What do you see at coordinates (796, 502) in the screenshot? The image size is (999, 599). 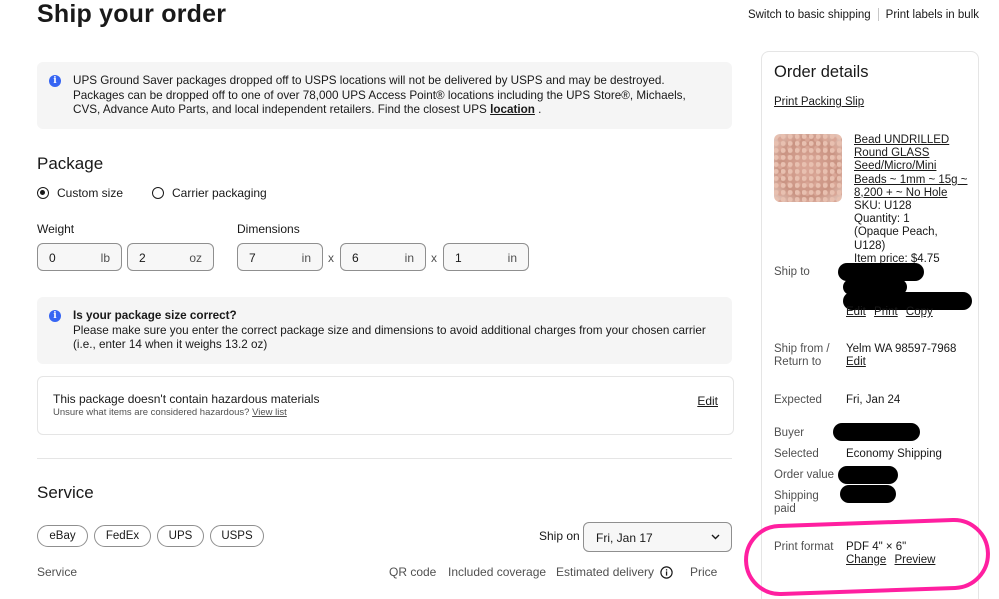 I see `shipping-paid-label: Shipping paid` at bounding box center [796, 502].